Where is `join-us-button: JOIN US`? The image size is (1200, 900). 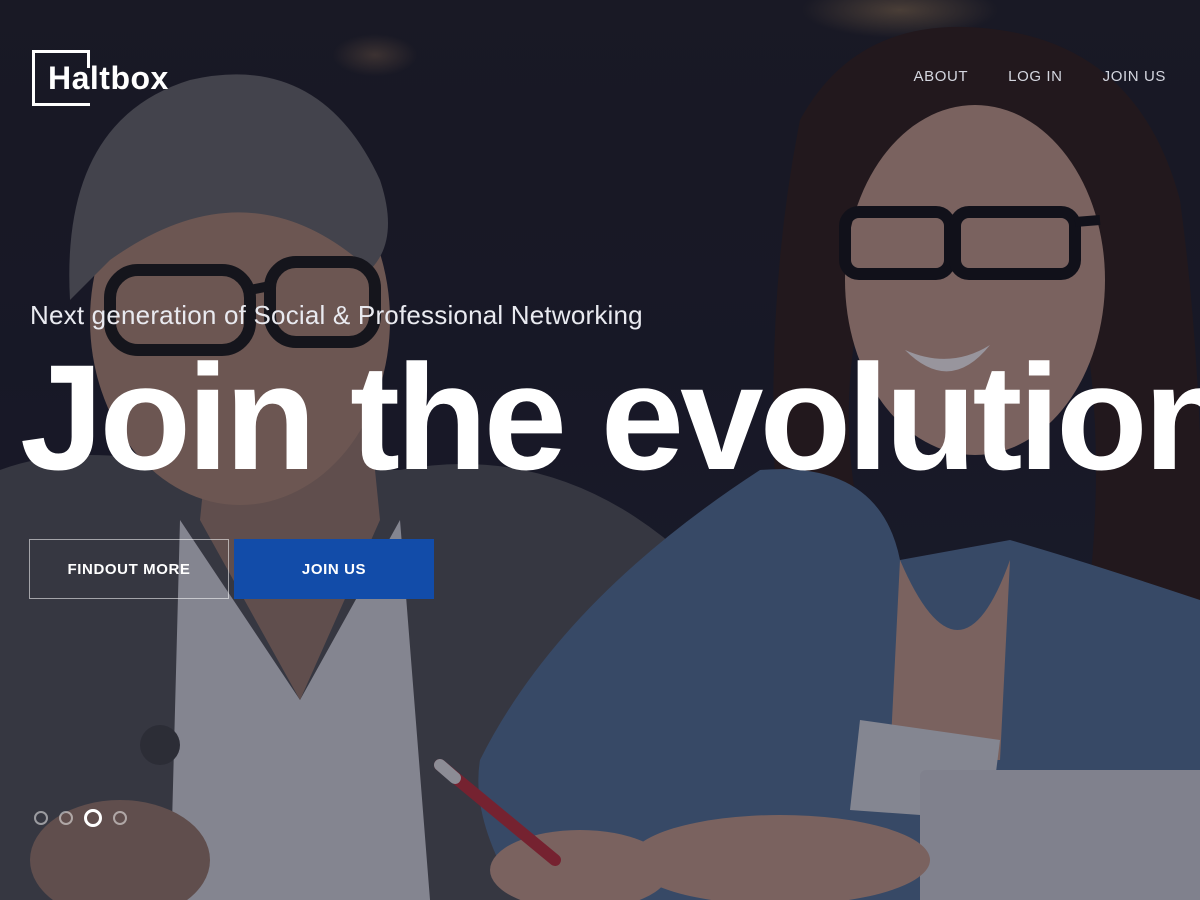 join-us-button: JOIN US is located at coordinates (334, 569).